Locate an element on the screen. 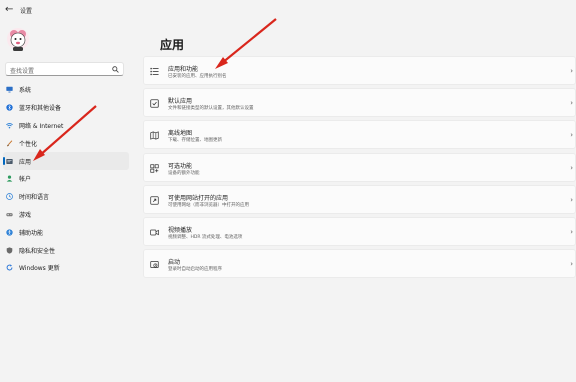 The height and width of the screenshot is (382, 576). apps-list-icon is located at coordinates (154, 71).